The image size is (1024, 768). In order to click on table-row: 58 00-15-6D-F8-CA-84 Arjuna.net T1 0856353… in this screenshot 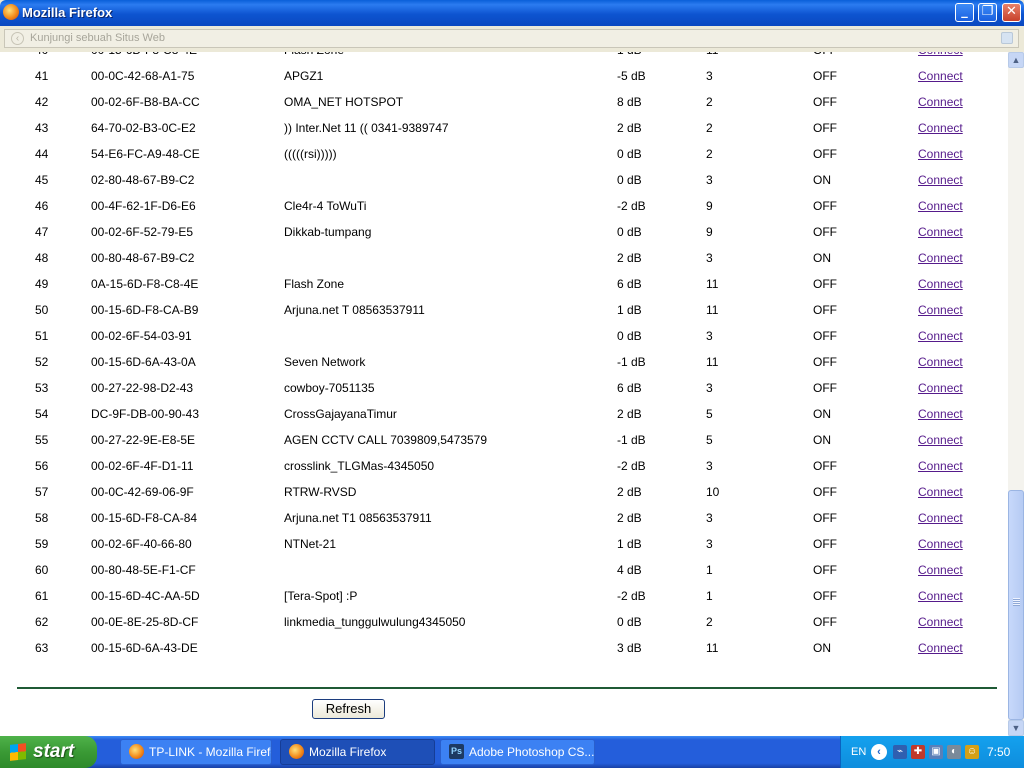, I will do `click(481, 518)`.